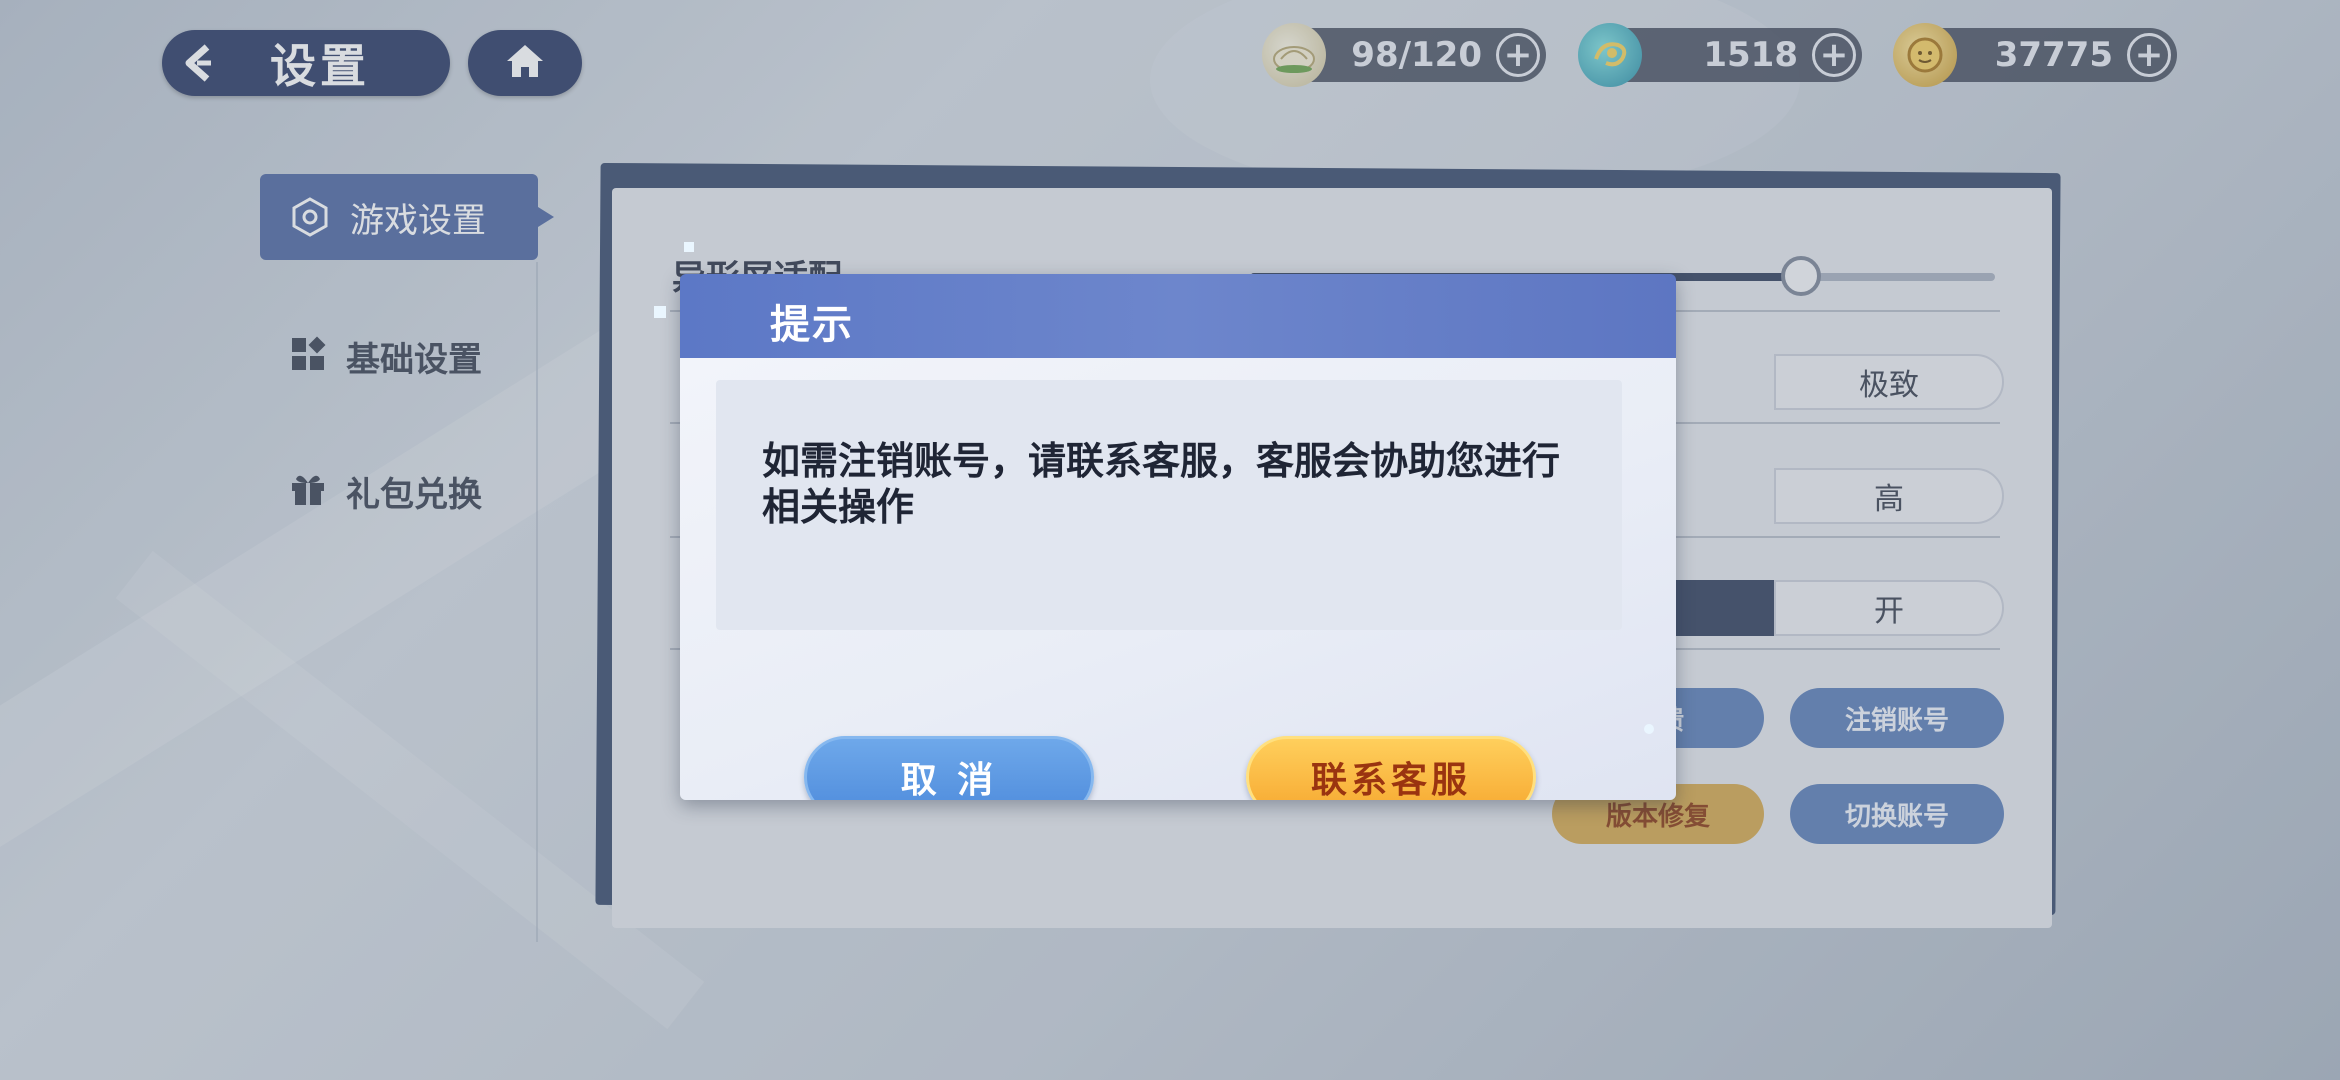 The image size is (2340, 1080). Describe the element at coordinates (812, 325) in the screenshot. I see `dialog-title: 提示` at that location.